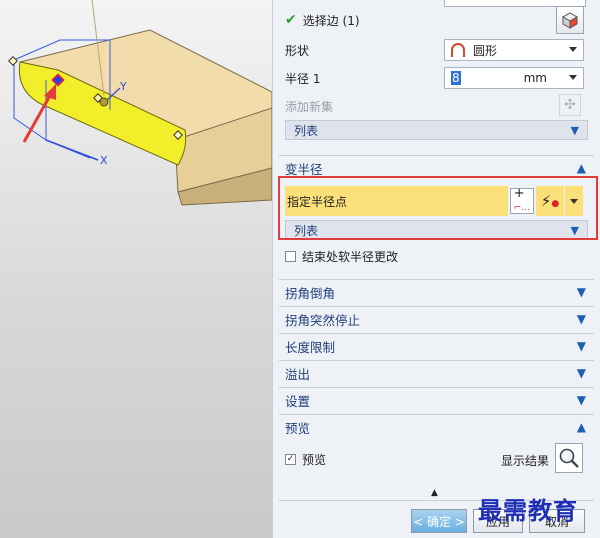 This screenshot has width=600, height=538. Describe the element at coordinates (436, 373) in the screenshot. I see `section-overflow: 溢出 ▼` at that location.